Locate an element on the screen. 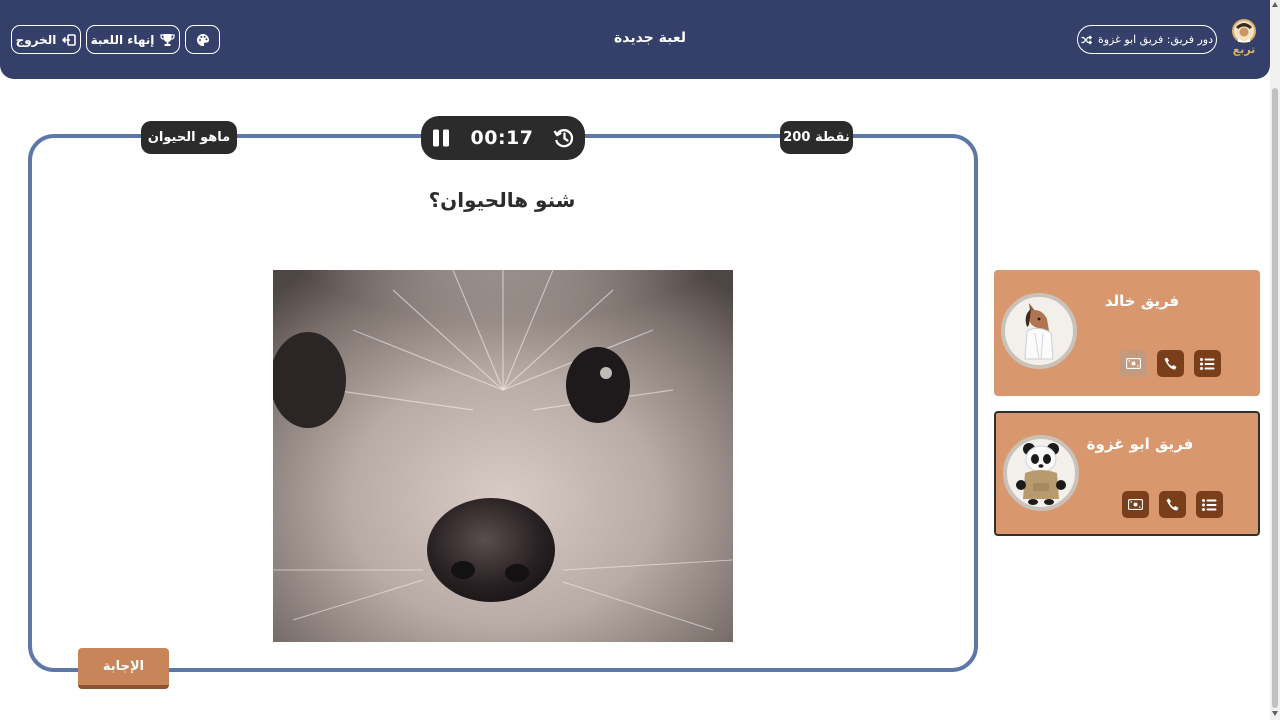 This screenshot has width=1280, height=720. current-turn-button: دور فريق: فريق ابو غزوة is located at coordinates (1147, 39).